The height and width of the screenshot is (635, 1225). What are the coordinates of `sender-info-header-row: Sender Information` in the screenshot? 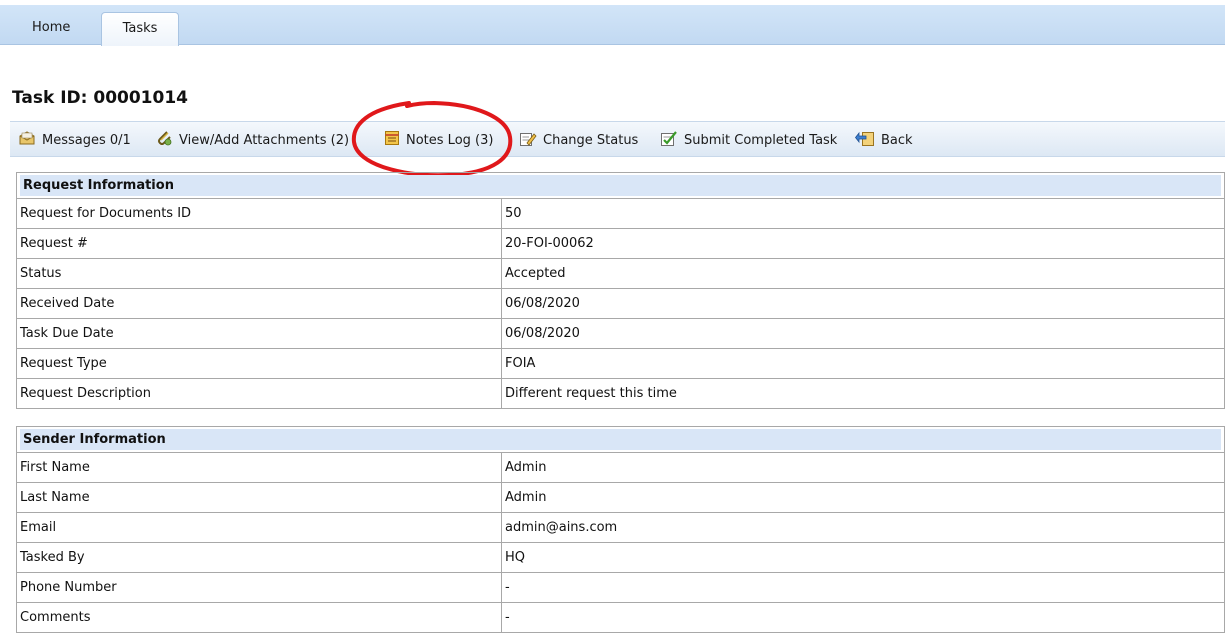 It's located at (620, 439).